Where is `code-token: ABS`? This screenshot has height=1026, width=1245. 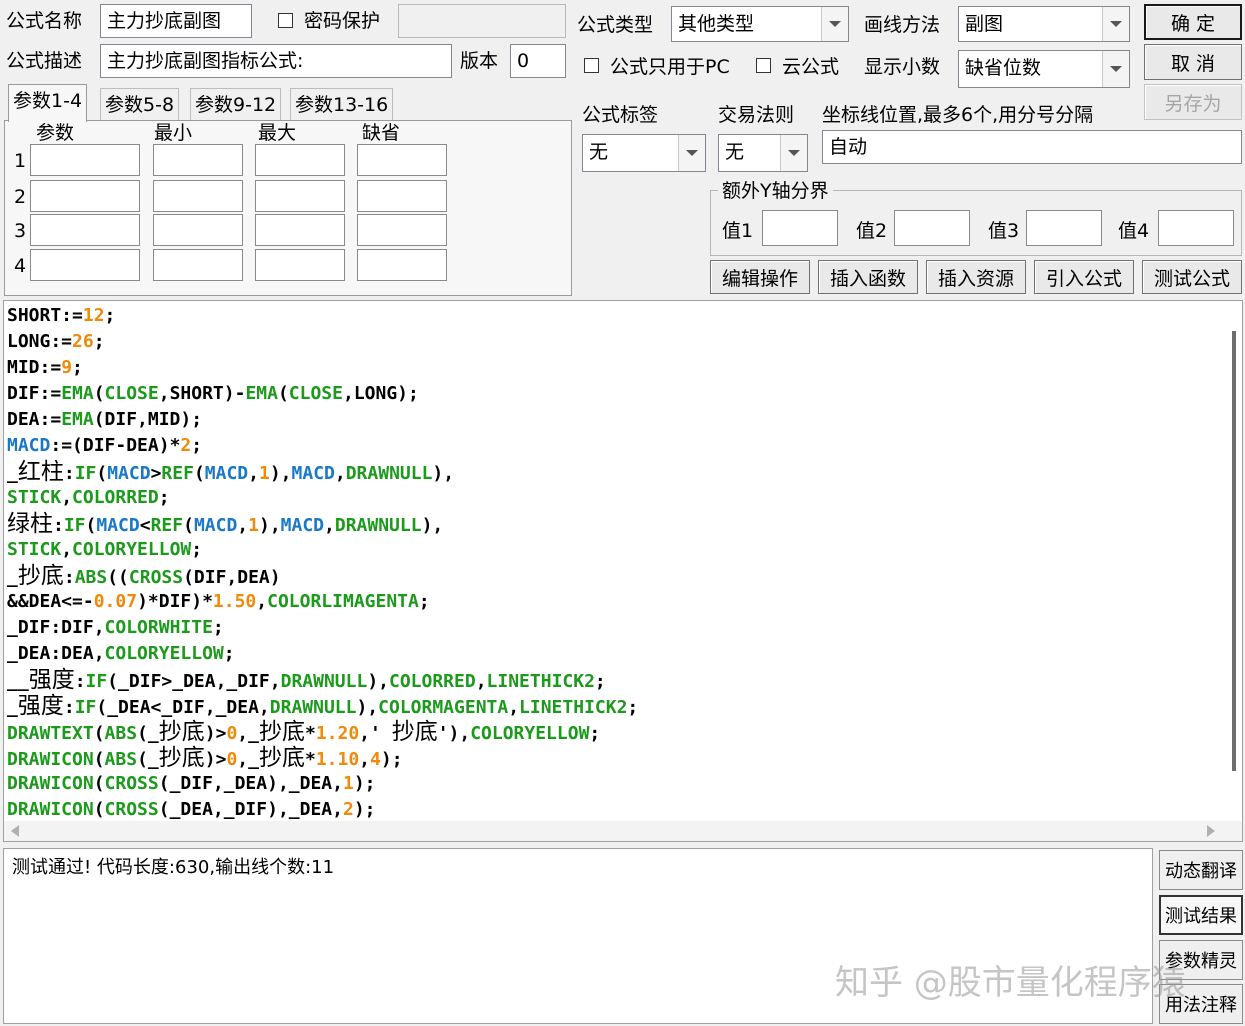 code-token: ABS is located at coordinates (121, 759).